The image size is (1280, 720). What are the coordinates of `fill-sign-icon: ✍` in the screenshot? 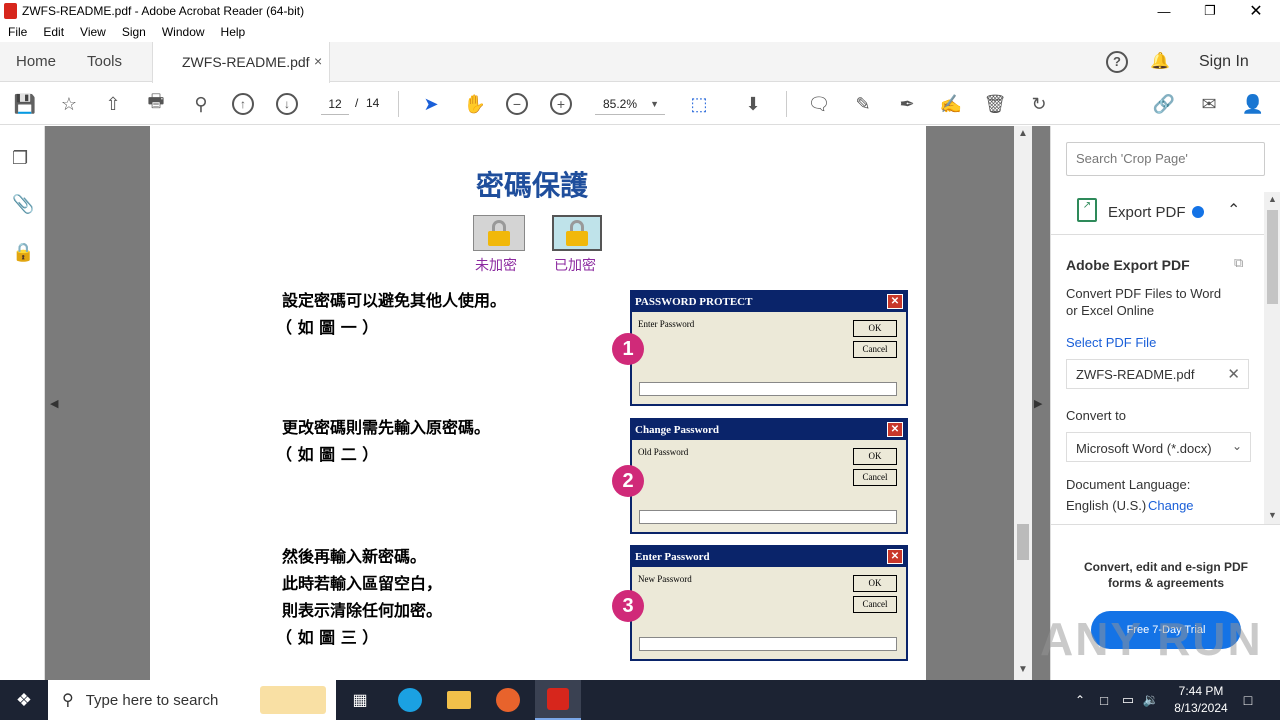 It's located at (951, 104).